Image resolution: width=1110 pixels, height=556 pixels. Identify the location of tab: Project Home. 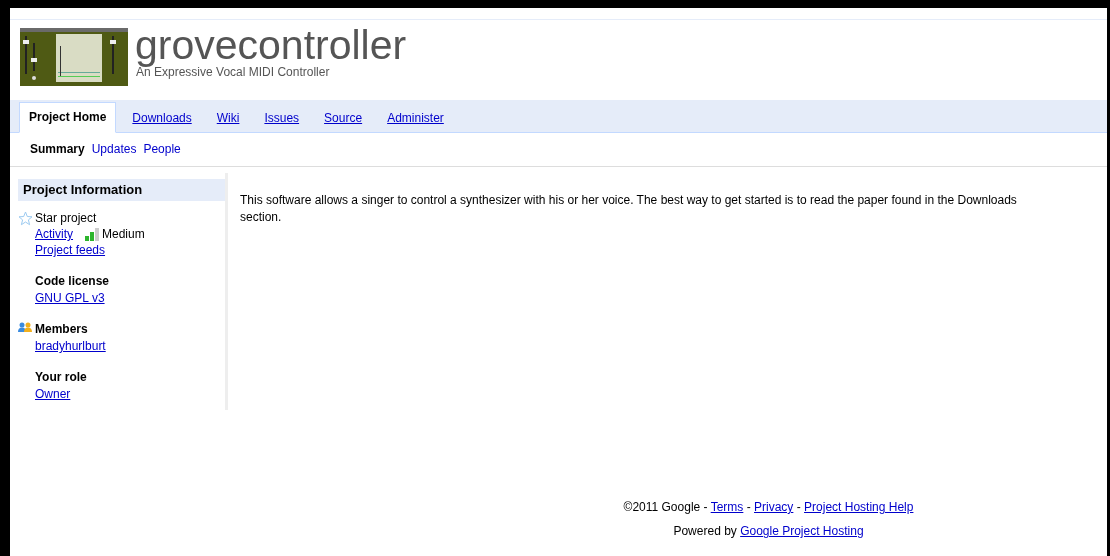
(68, 117).